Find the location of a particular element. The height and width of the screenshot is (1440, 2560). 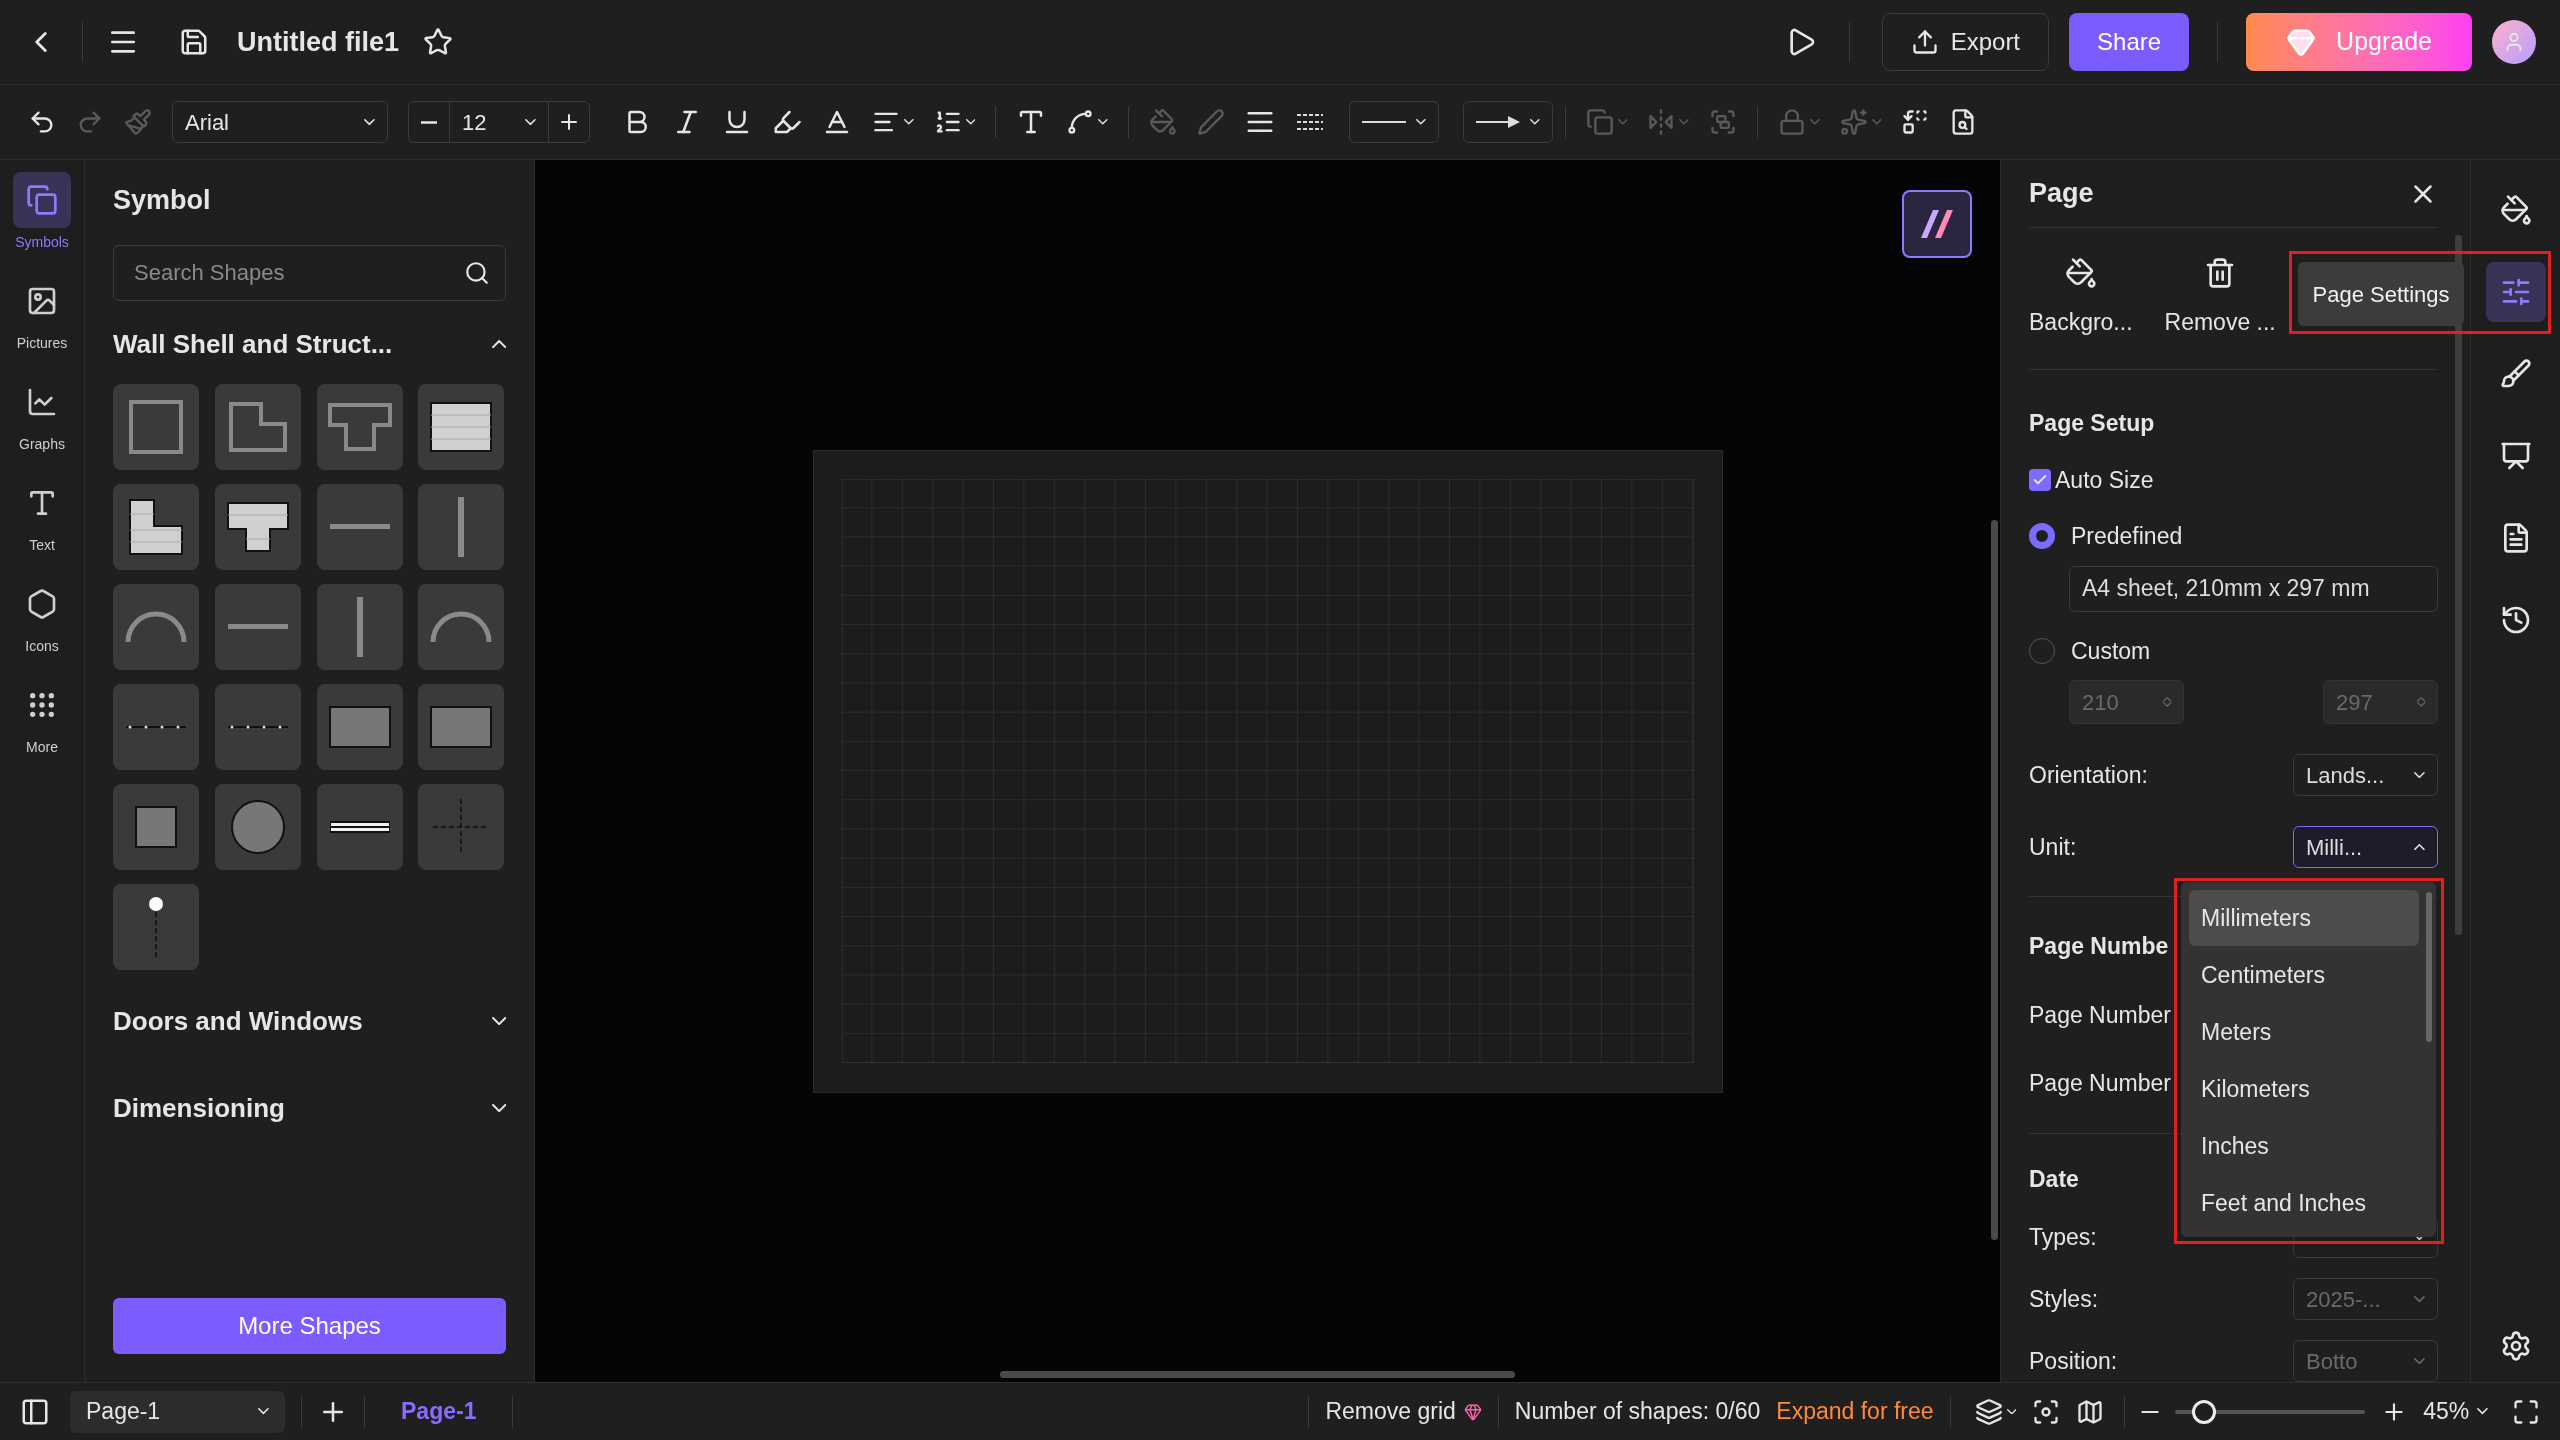

more-shapes-button: More Shapes is located at coordinates (309, 1326).